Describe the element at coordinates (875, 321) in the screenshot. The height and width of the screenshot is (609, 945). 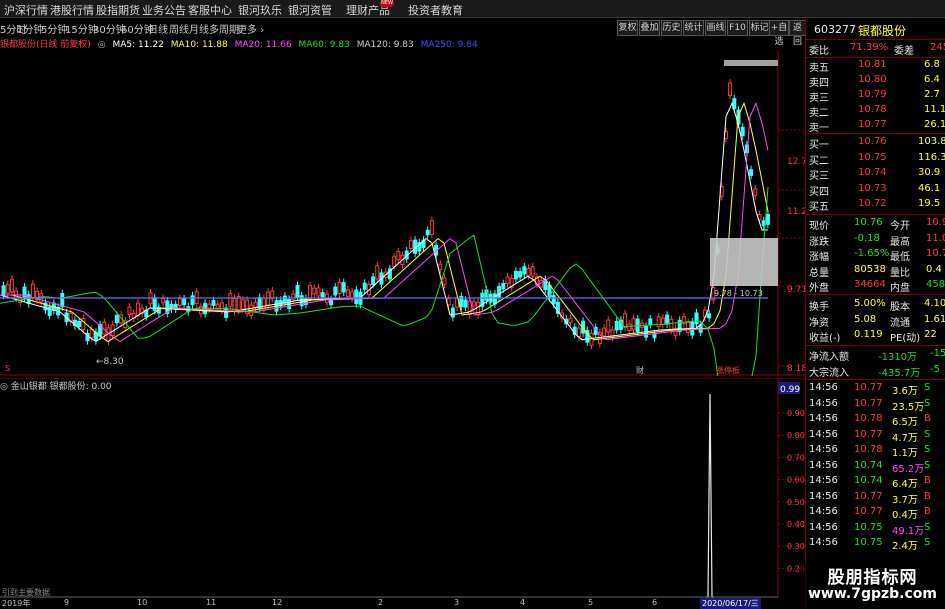
I see `fin-row: 净资 5.08 流通 1.61` at that location.